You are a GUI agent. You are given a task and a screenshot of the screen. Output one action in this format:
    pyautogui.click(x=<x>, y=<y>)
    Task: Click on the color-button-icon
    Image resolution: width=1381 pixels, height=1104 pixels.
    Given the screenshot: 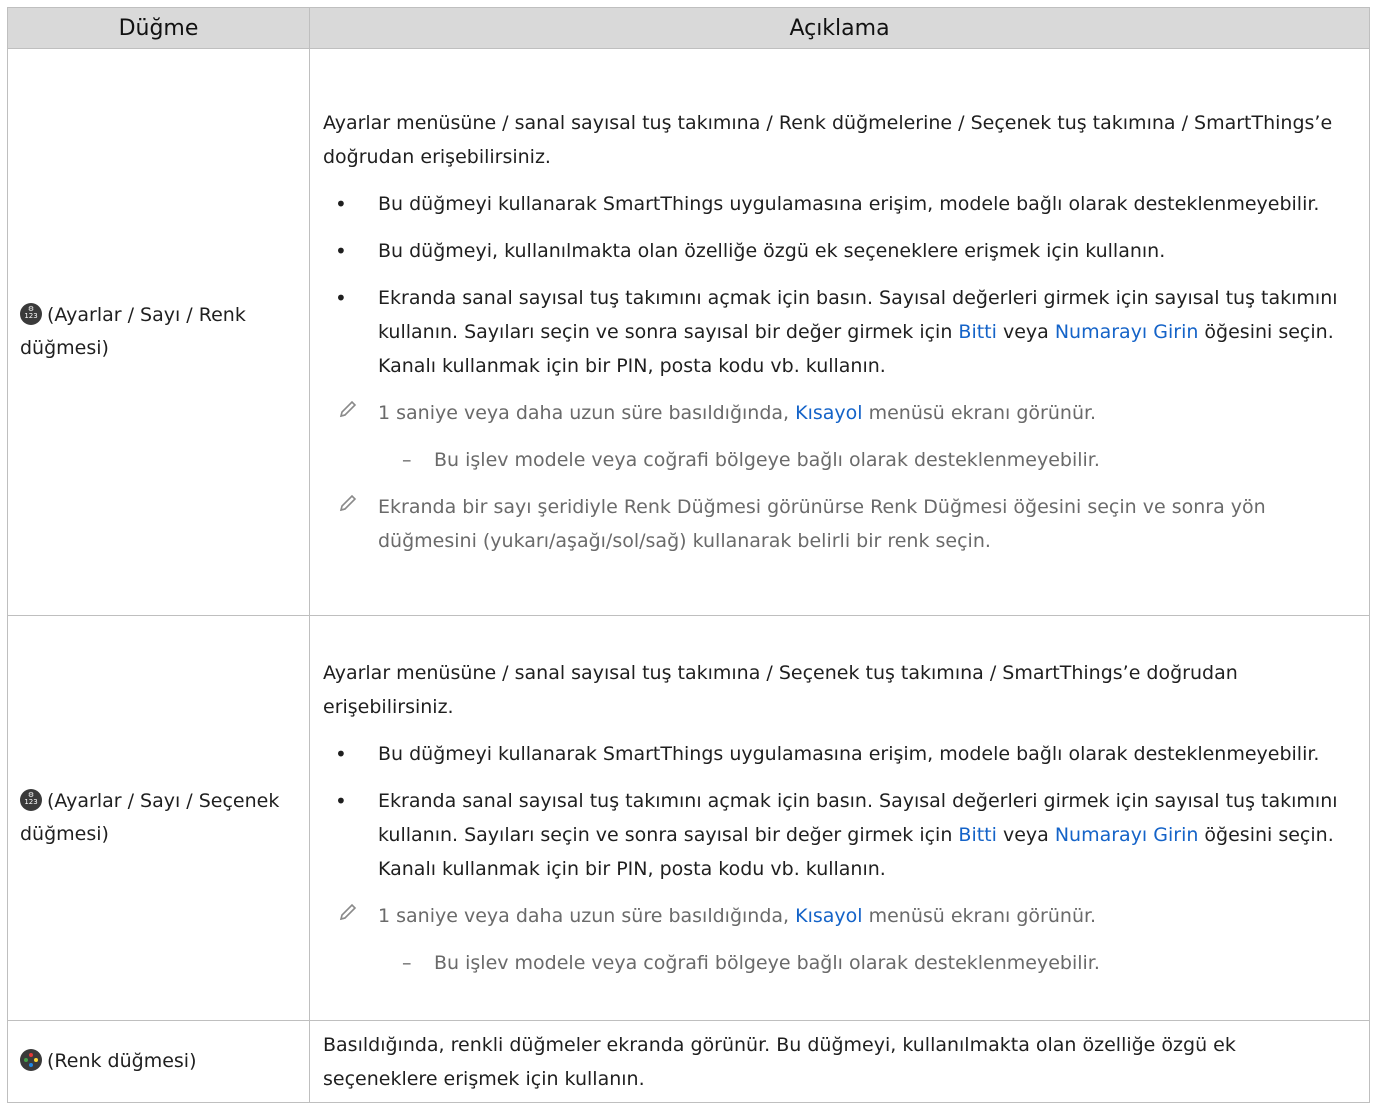 What is the action you would take?
    pyautogui.click(x=31, y=1060)
    